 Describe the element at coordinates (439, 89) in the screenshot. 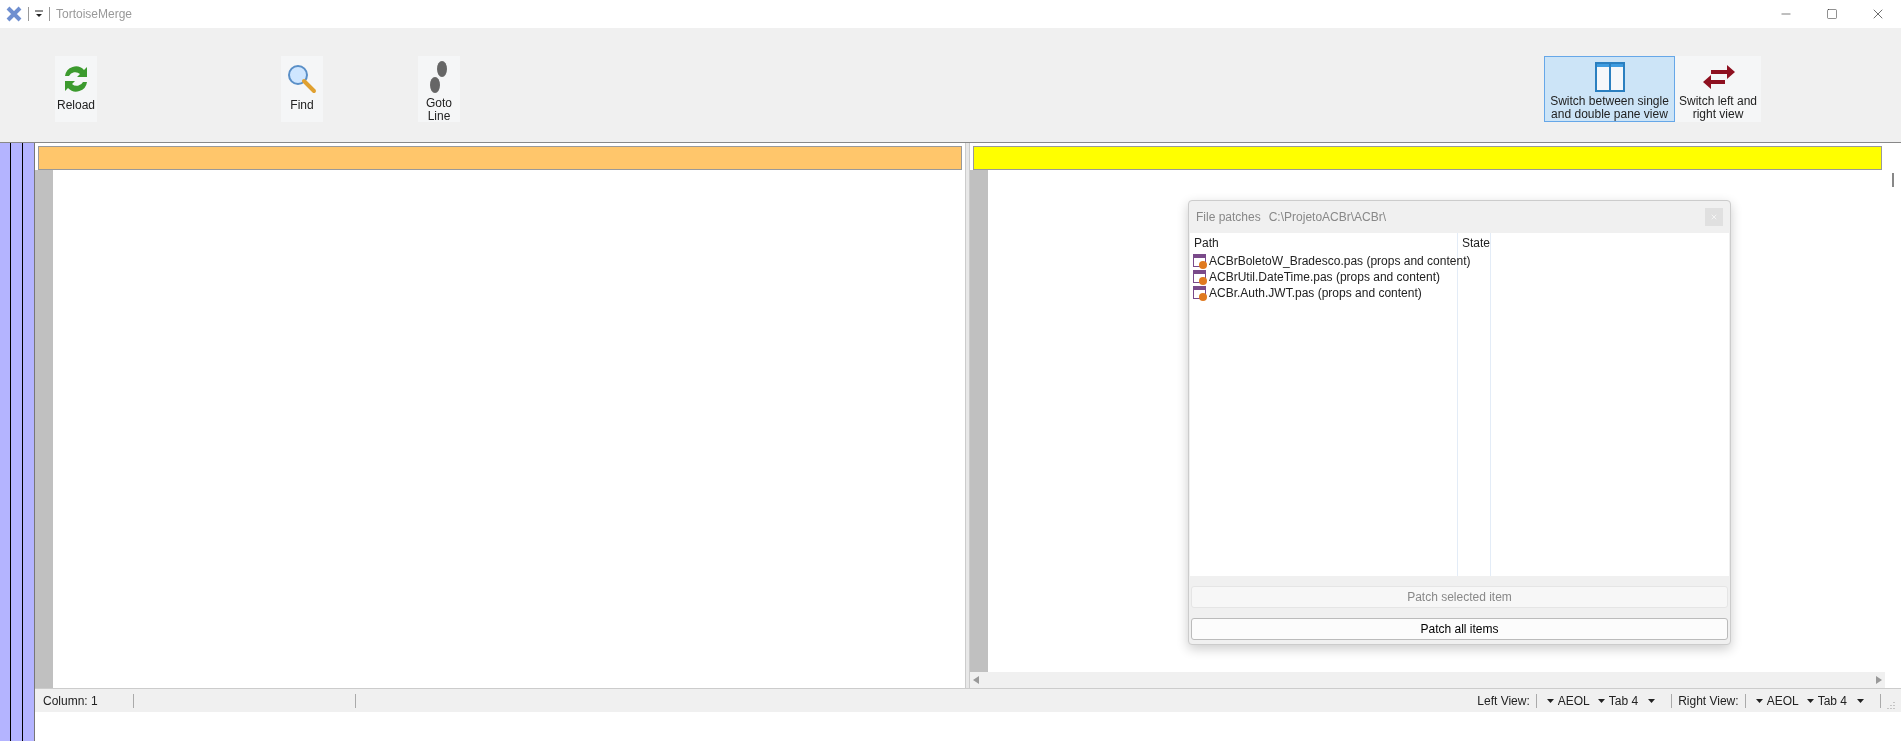

I see `toolbar-button: Goto Line` at that location.